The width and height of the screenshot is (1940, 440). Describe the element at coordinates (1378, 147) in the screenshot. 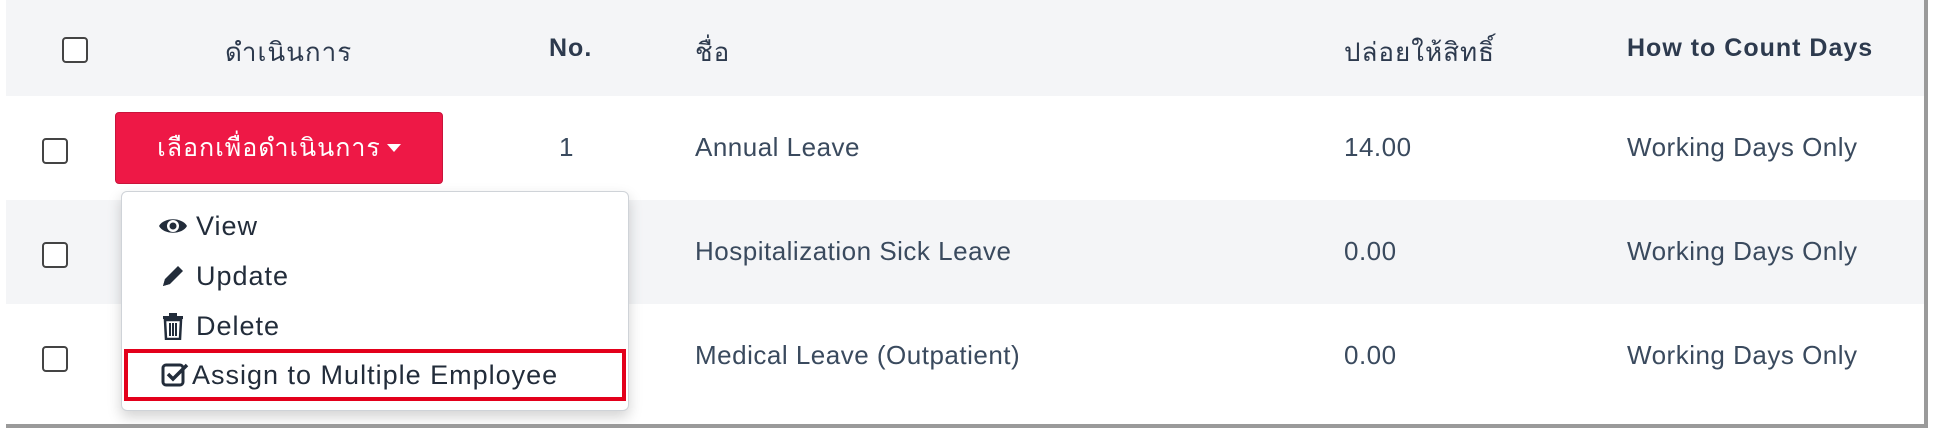

I see `row-entitlement: 14.00` at that location.